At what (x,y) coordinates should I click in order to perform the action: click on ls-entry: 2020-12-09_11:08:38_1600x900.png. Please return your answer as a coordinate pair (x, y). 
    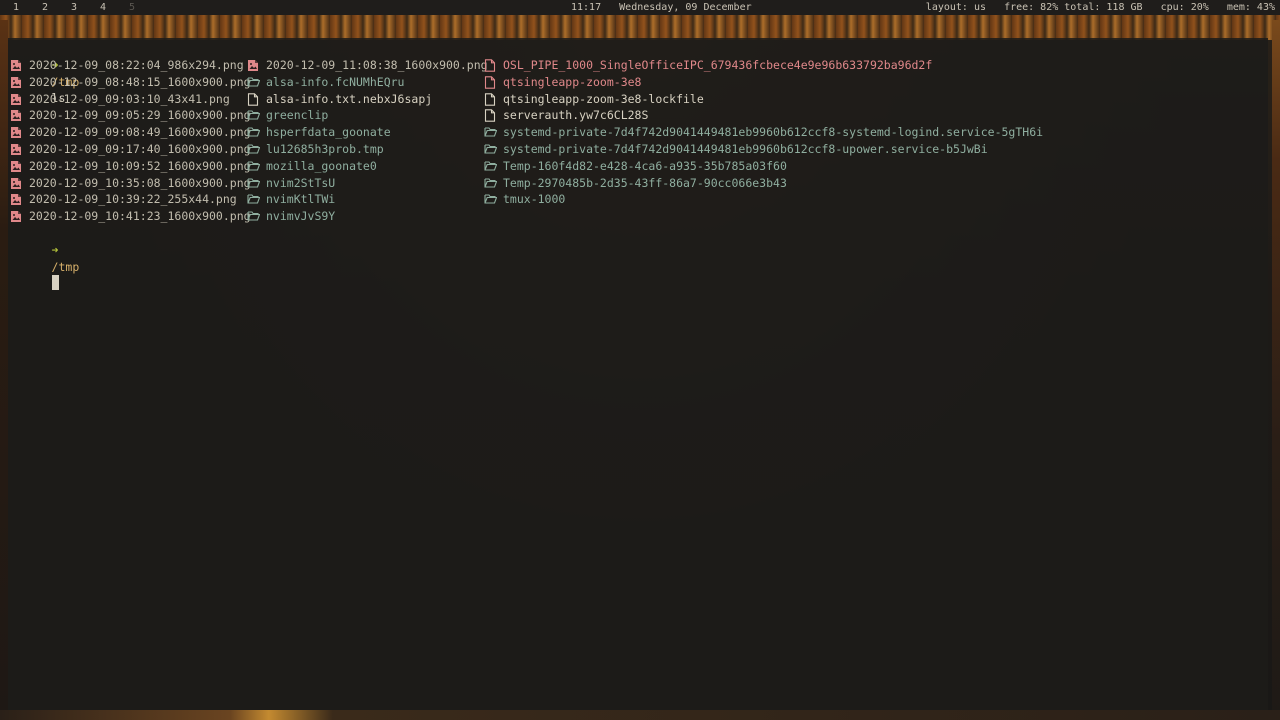
    Looking at the image, I should click on (367, 65).